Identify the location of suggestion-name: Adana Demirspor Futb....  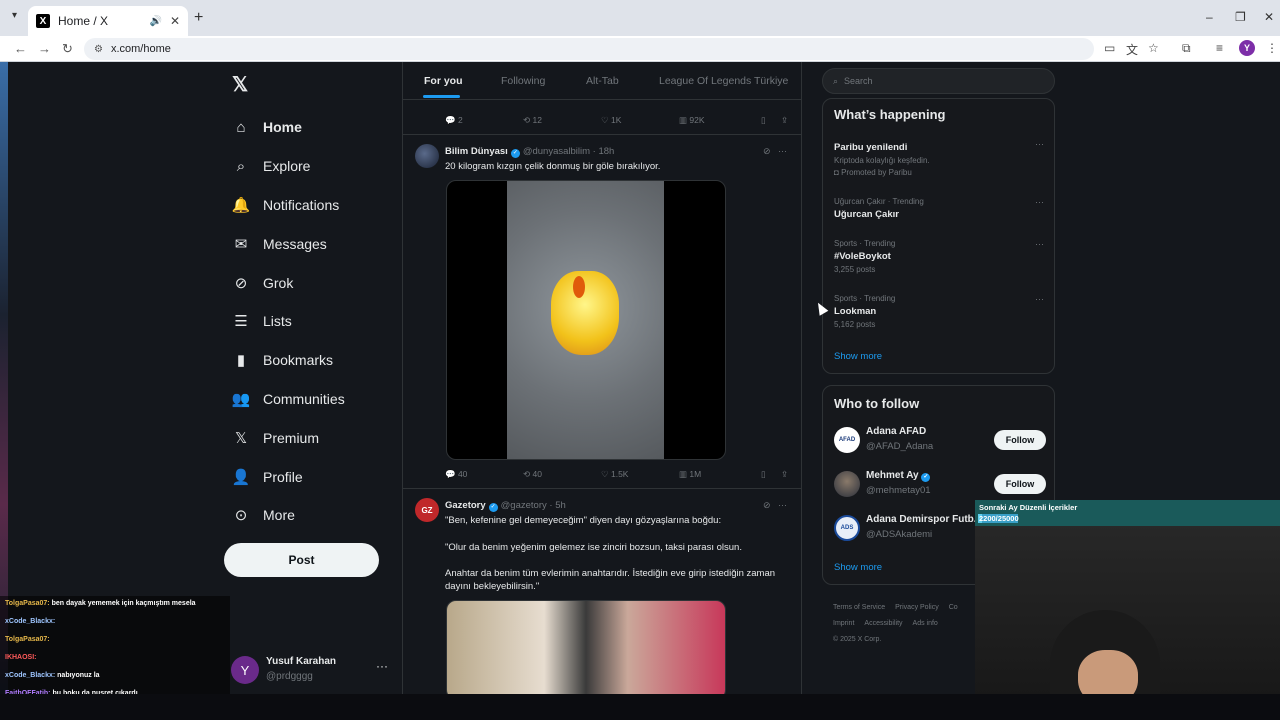
(924, 519).